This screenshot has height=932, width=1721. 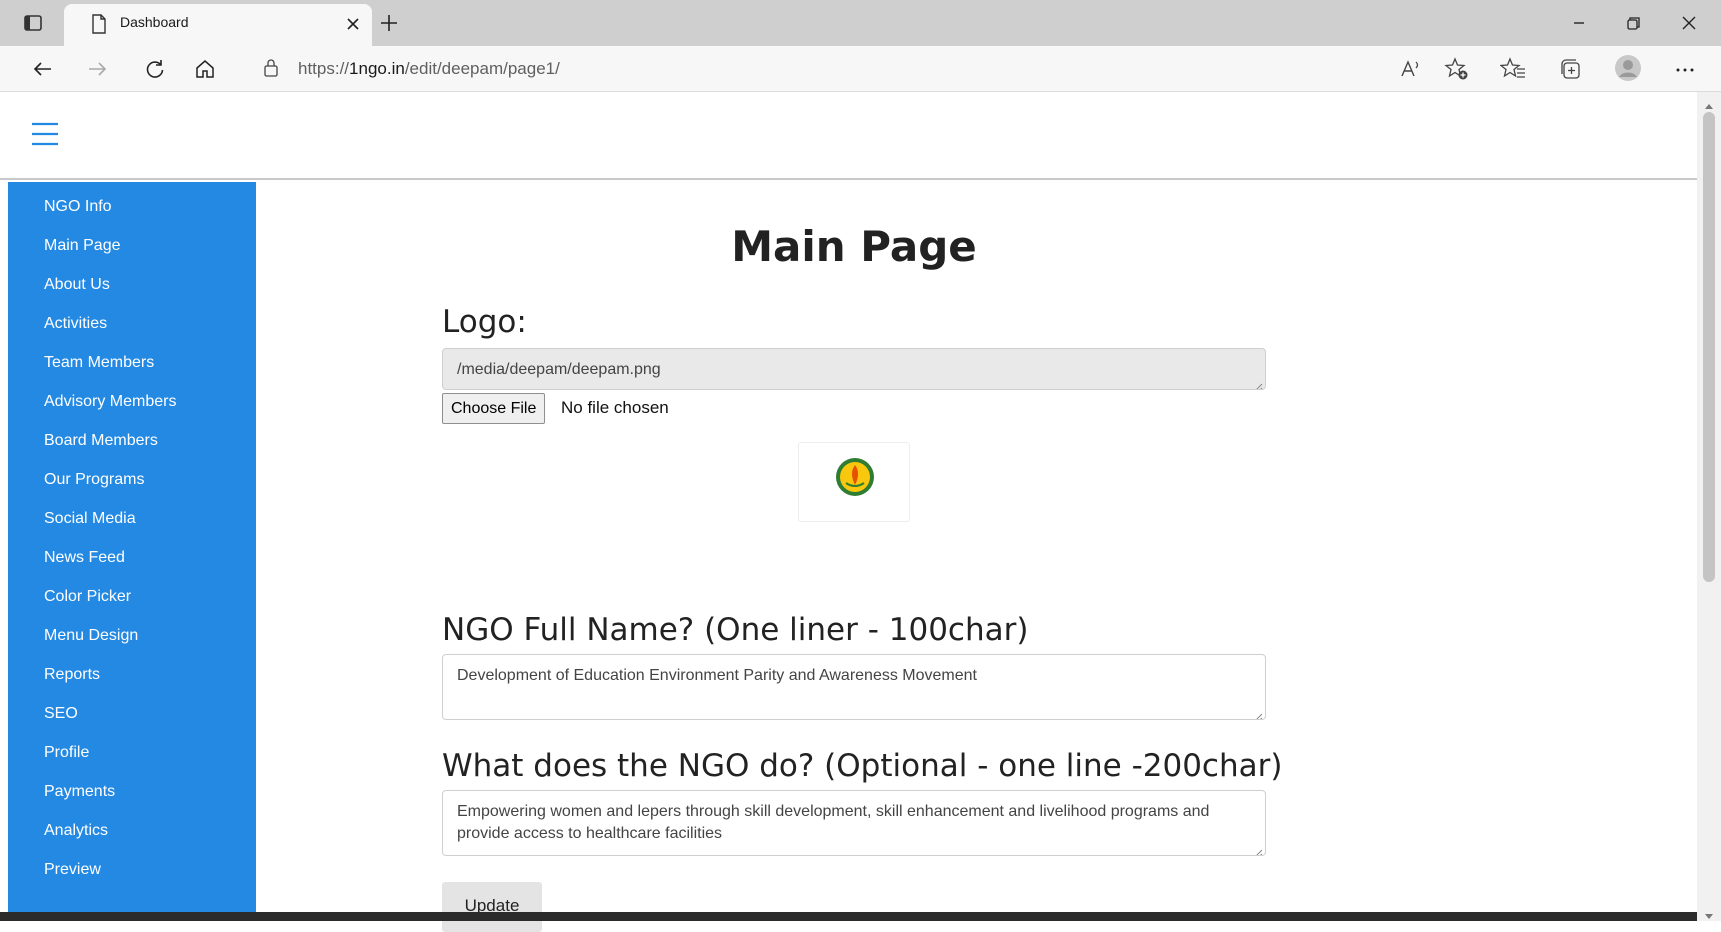 What do you see at coordinates (84, 558) in the screenshot?
I see `sidebar-item-news-feed: News Feed` at bounding box center [84, 558].